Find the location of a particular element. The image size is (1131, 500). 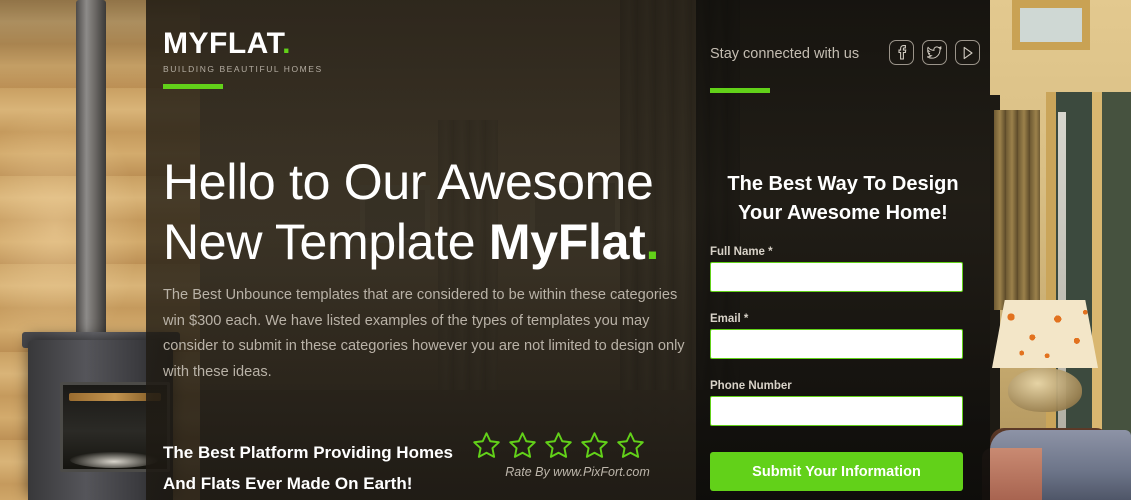

headline-brand: MyFlat is located at coordinates (567, 242).